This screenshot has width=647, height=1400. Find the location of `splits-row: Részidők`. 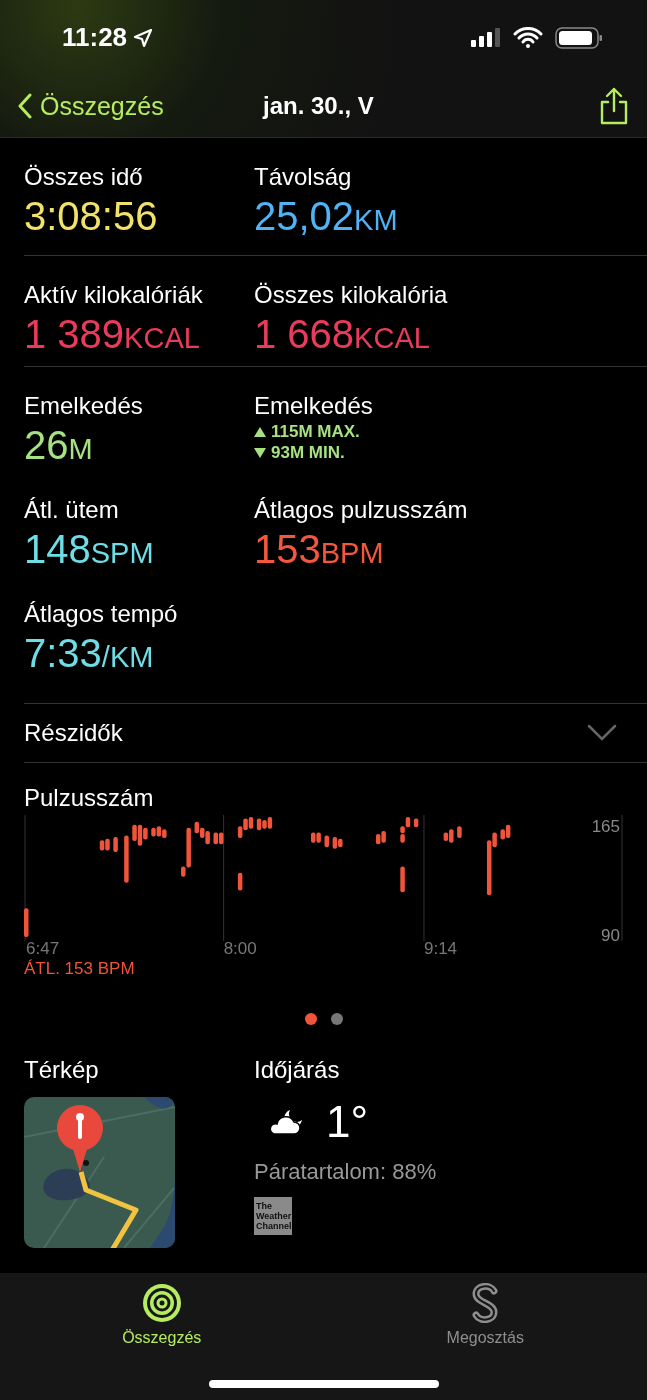

splits-row: Részidők is located at coordinates (335, 733).